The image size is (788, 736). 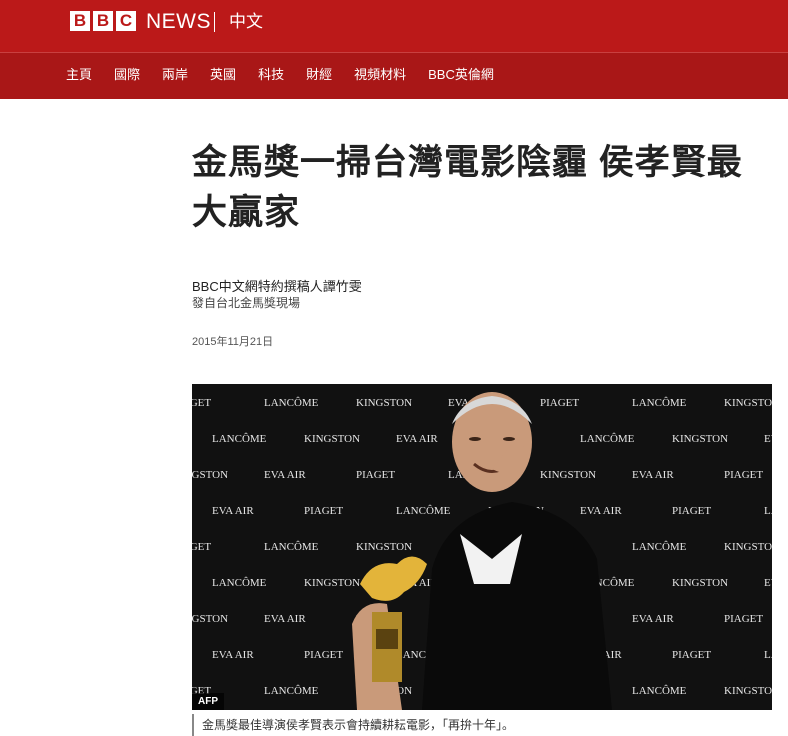 I want to click on nav-item-home: 主頁, so click(x=79, y=75).